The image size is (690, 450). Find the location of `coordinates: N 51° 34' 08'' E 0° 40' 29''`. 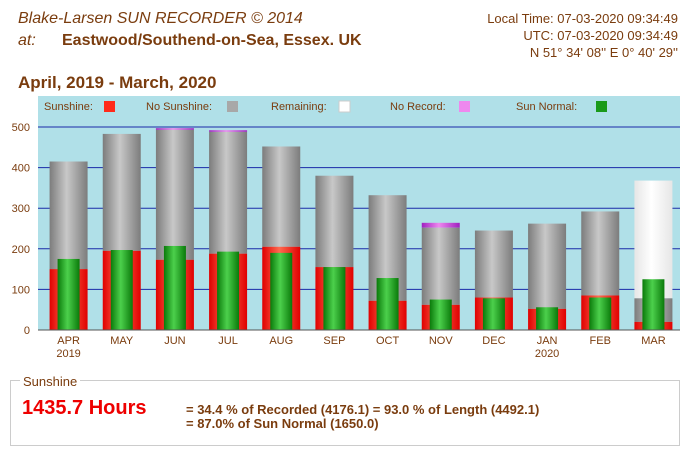

coordinates: N 51° 34' 08'' E 0° 40' 29'' is located at coordinates (603, 52).